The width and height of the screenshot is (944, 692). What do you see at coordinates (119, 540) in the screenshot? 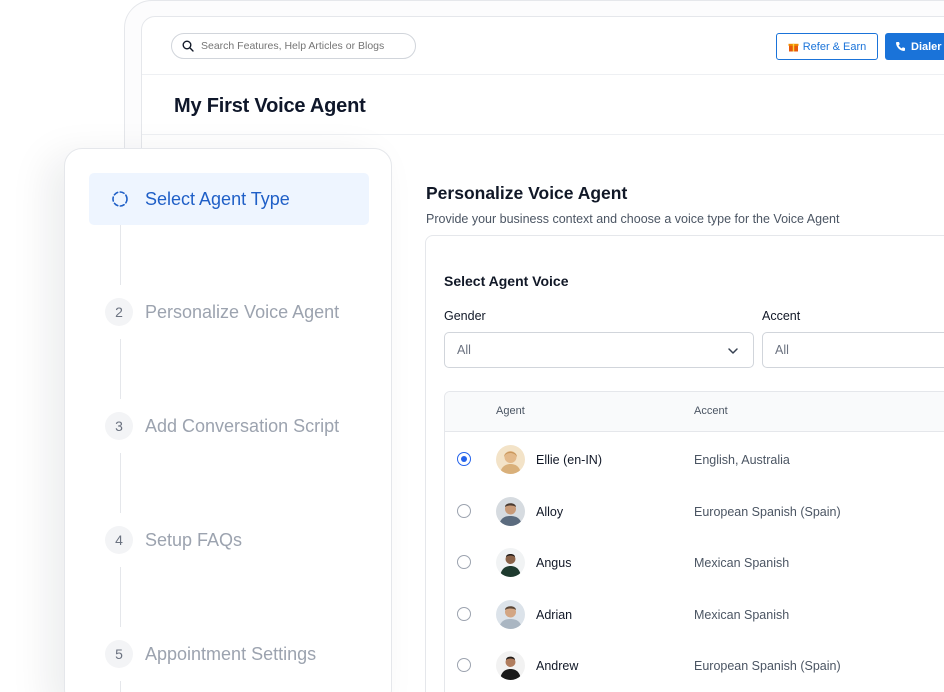
I see `step-number: 4` at bounding box center [119, 540].